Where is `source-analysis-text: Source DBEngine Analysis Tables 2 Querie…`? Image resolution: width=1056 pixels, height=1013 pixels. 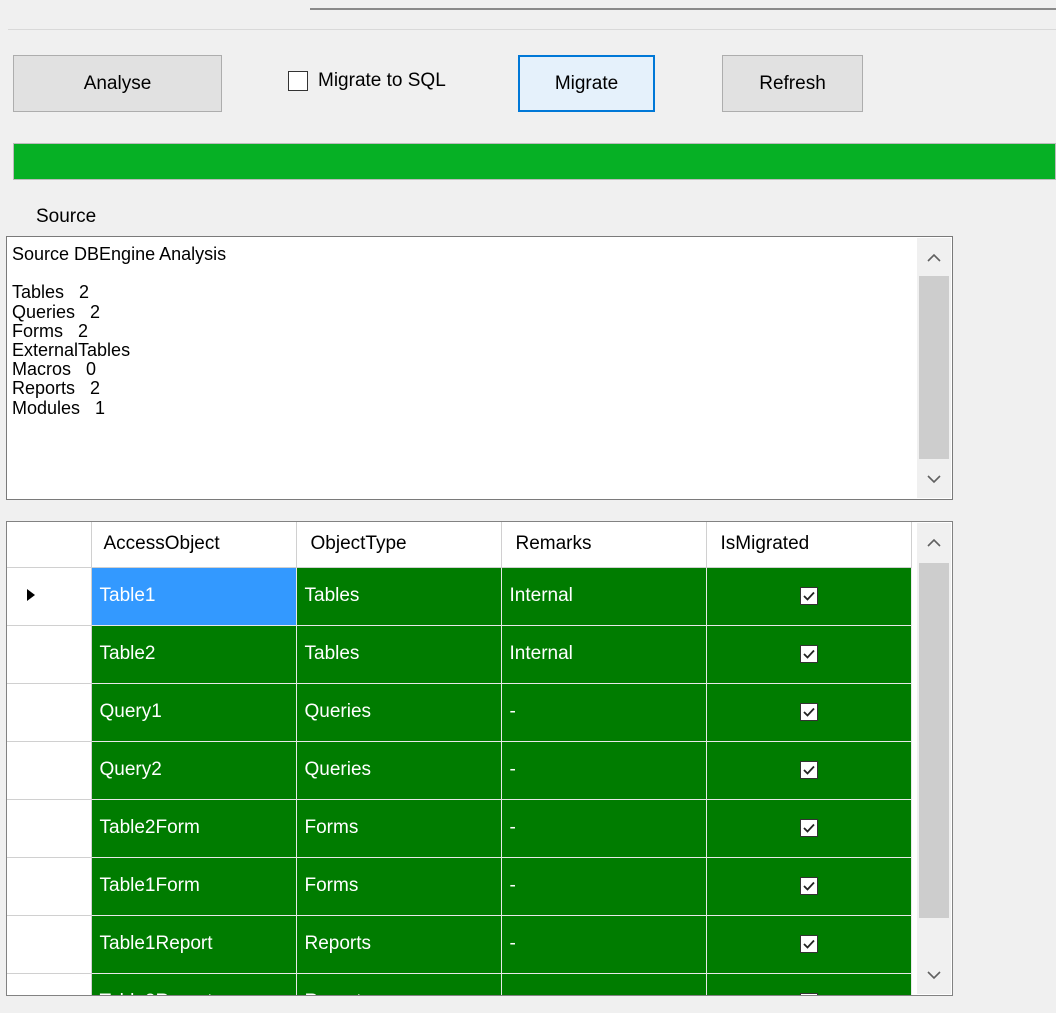
source-analysis-text: Source DBEngine Analysis Tables 2 Querie… is located at coordinates (119, 331).